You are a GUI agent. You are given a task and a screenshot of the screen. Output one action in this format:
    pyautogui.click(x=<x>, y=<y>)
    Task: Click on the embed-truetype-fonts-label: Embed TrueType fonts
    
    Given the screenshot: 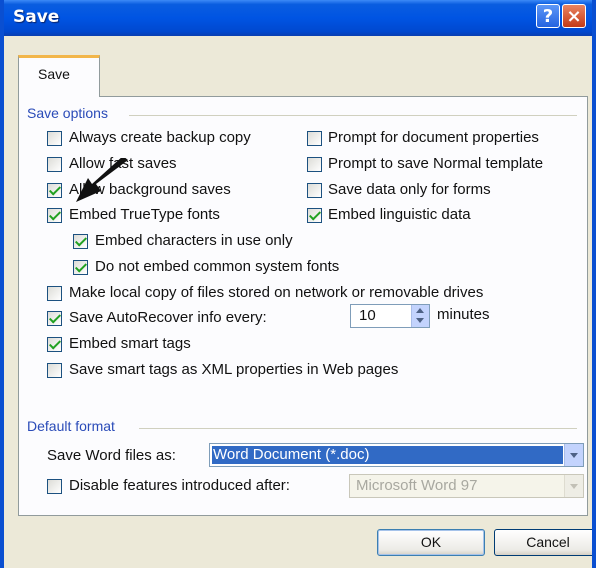 What is the action you would take?
    pyautogui.click(x=144, y=214)
    